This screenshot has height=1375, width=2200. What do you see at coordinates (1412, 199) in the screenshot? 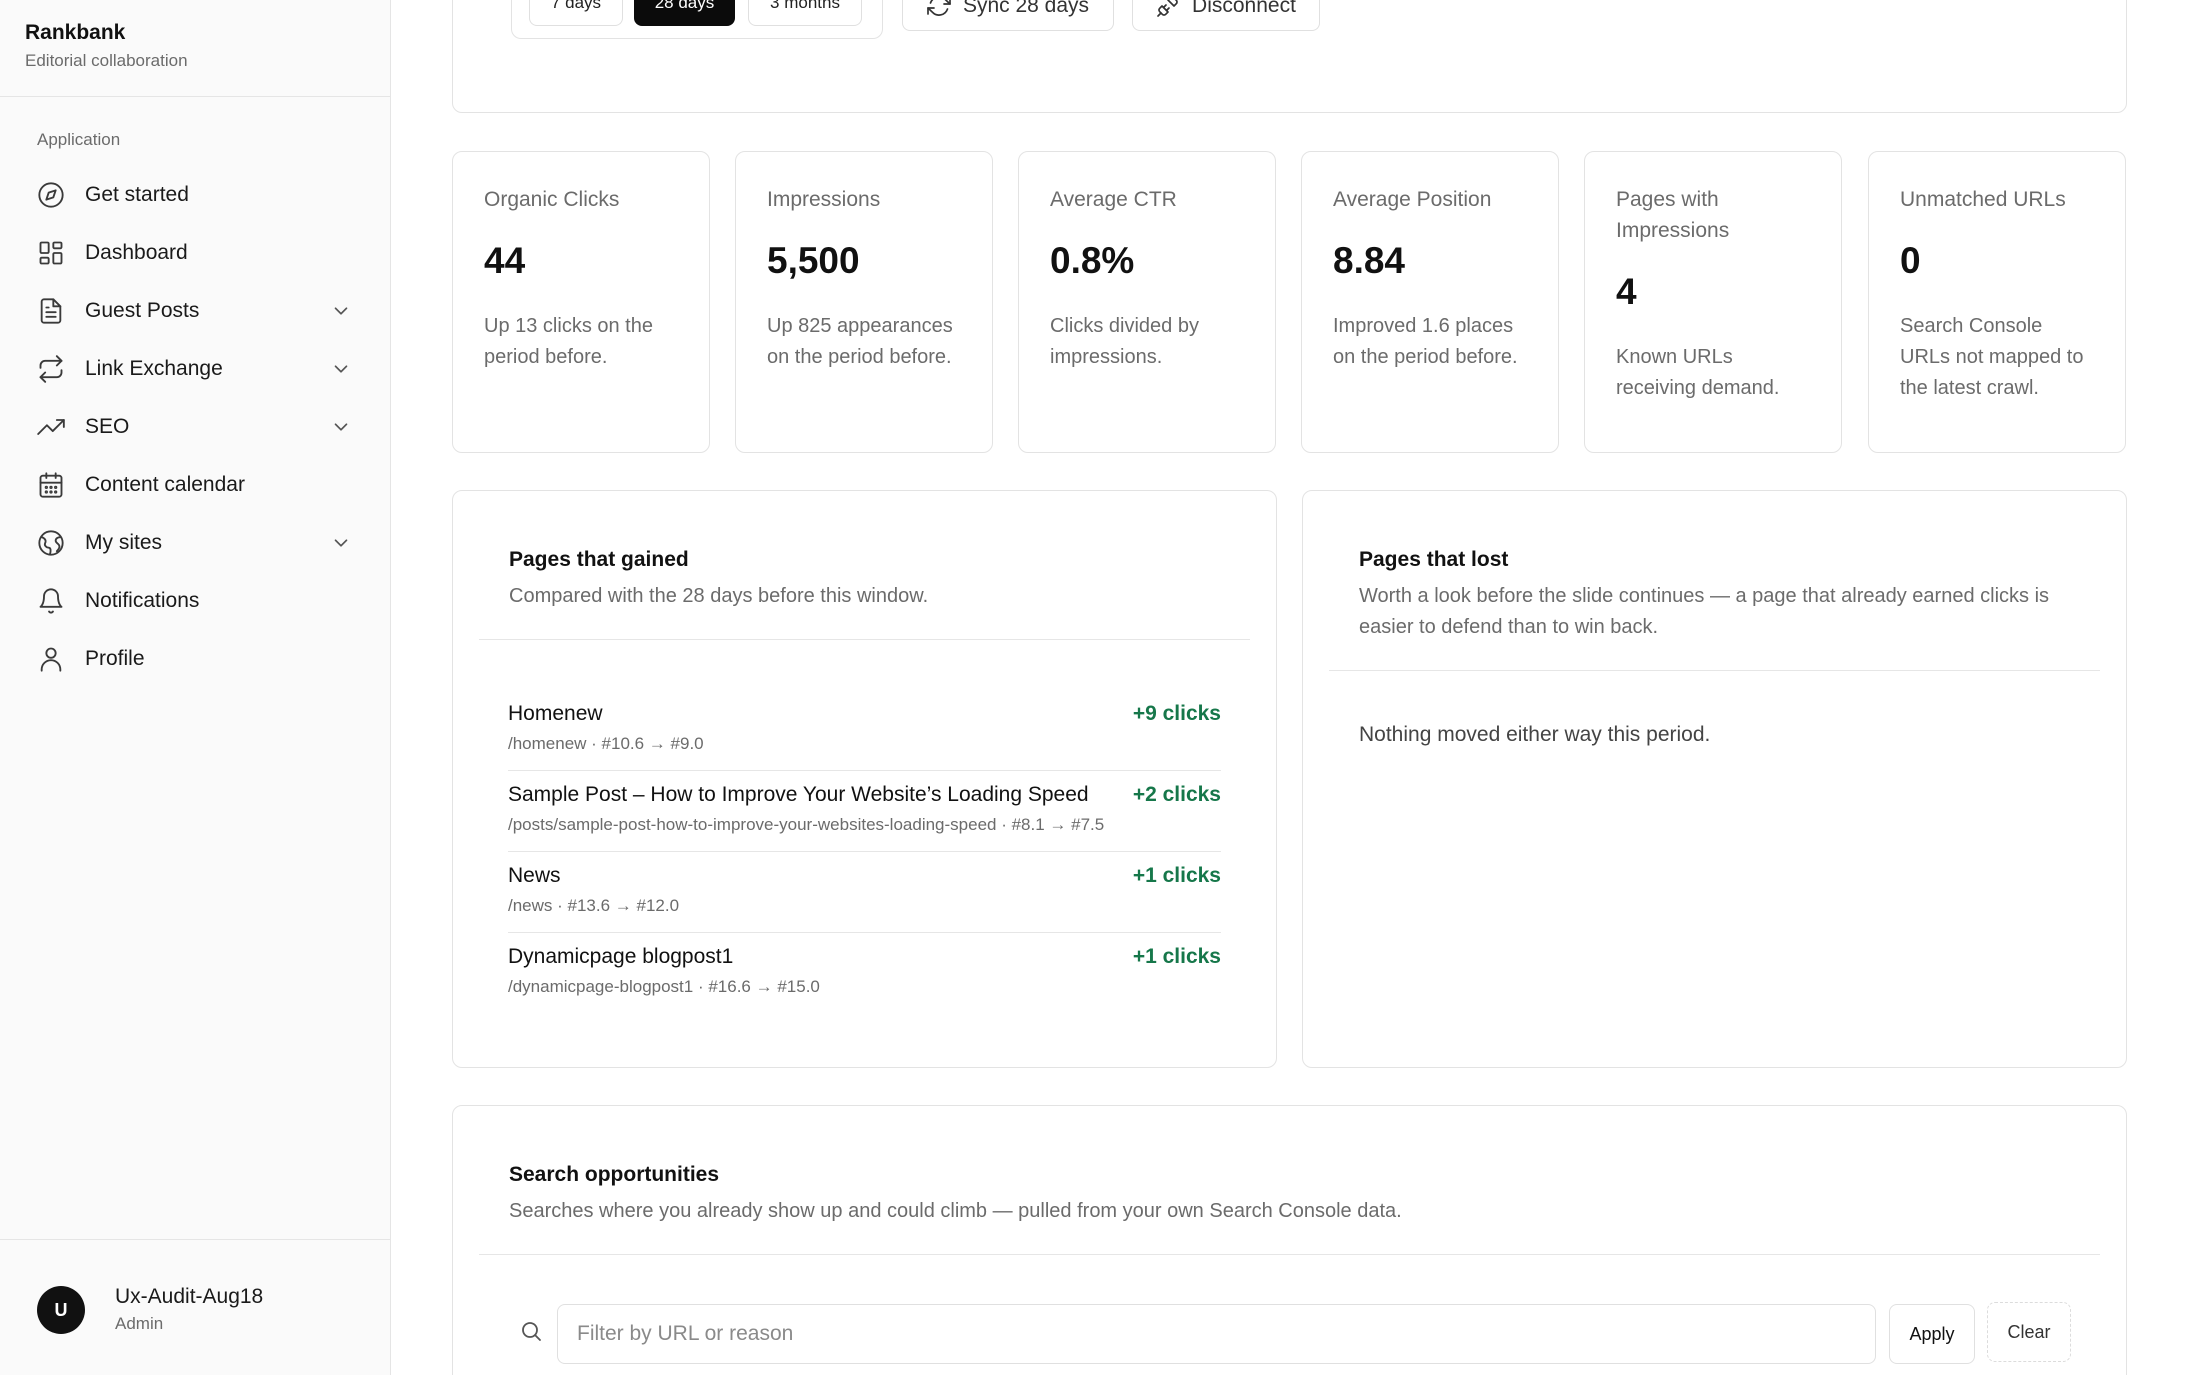
I see `stat-label: Average Position` at bounding box center [1412, 199].